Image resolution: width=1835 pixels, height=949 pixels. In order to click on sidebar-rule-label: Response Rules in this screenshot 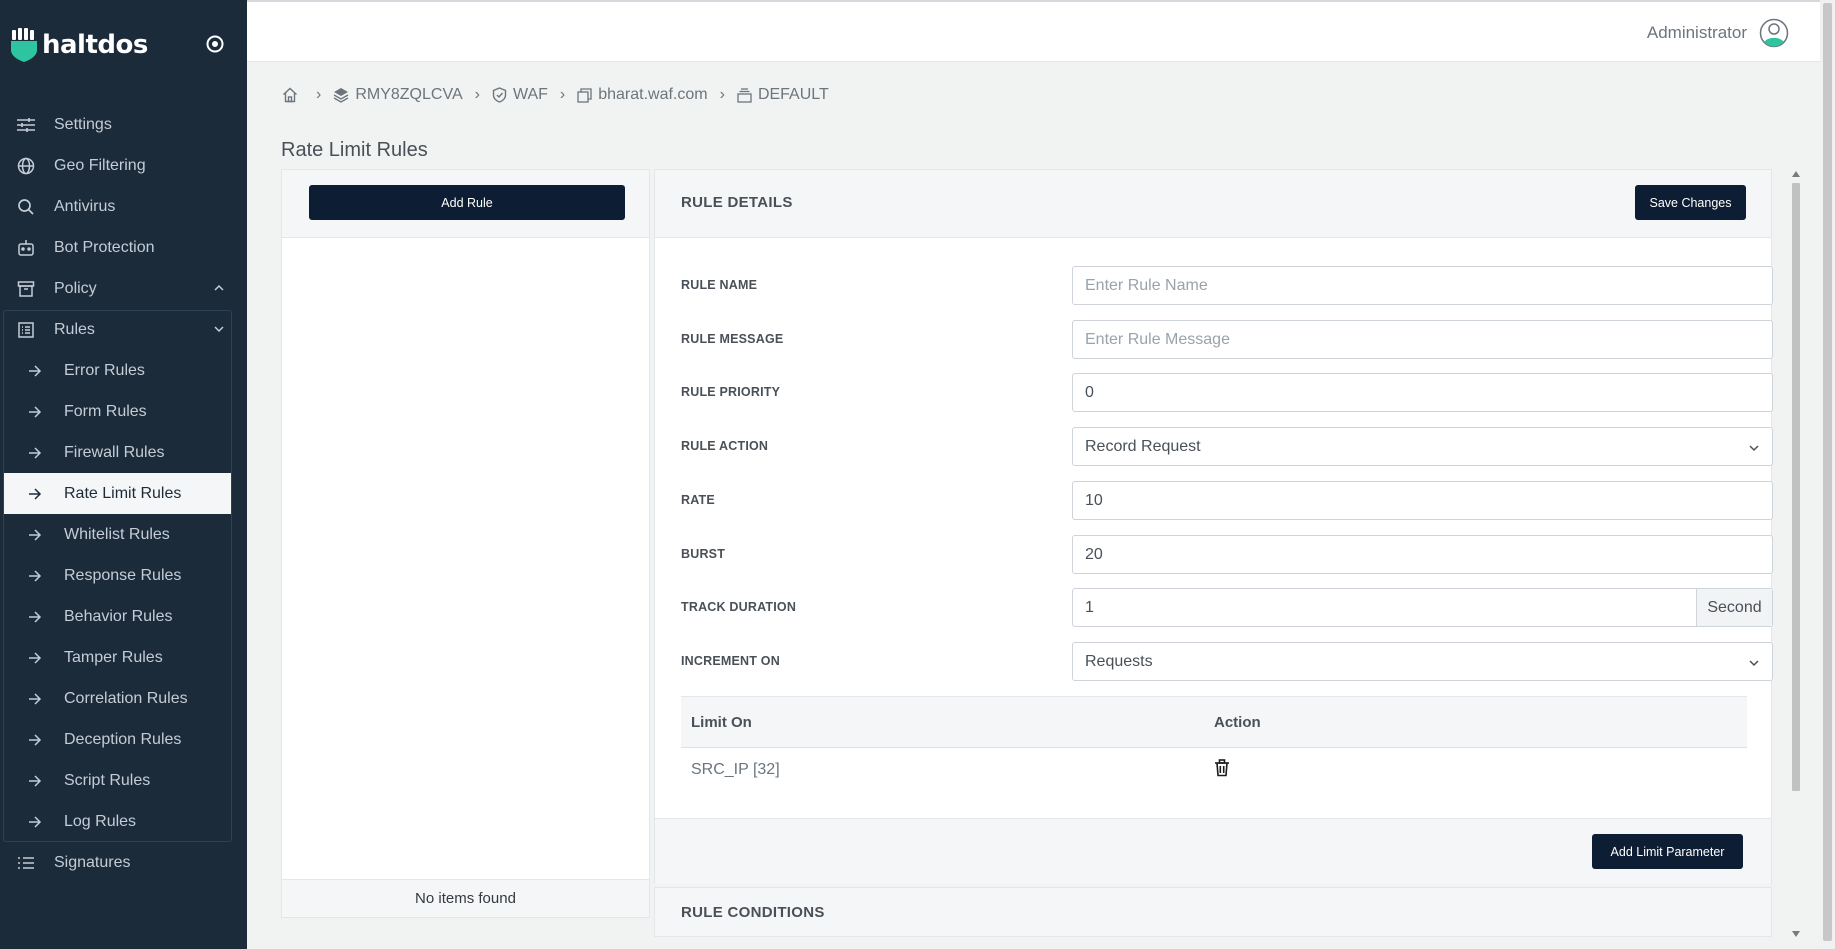, I will do `click(123, 575)`.